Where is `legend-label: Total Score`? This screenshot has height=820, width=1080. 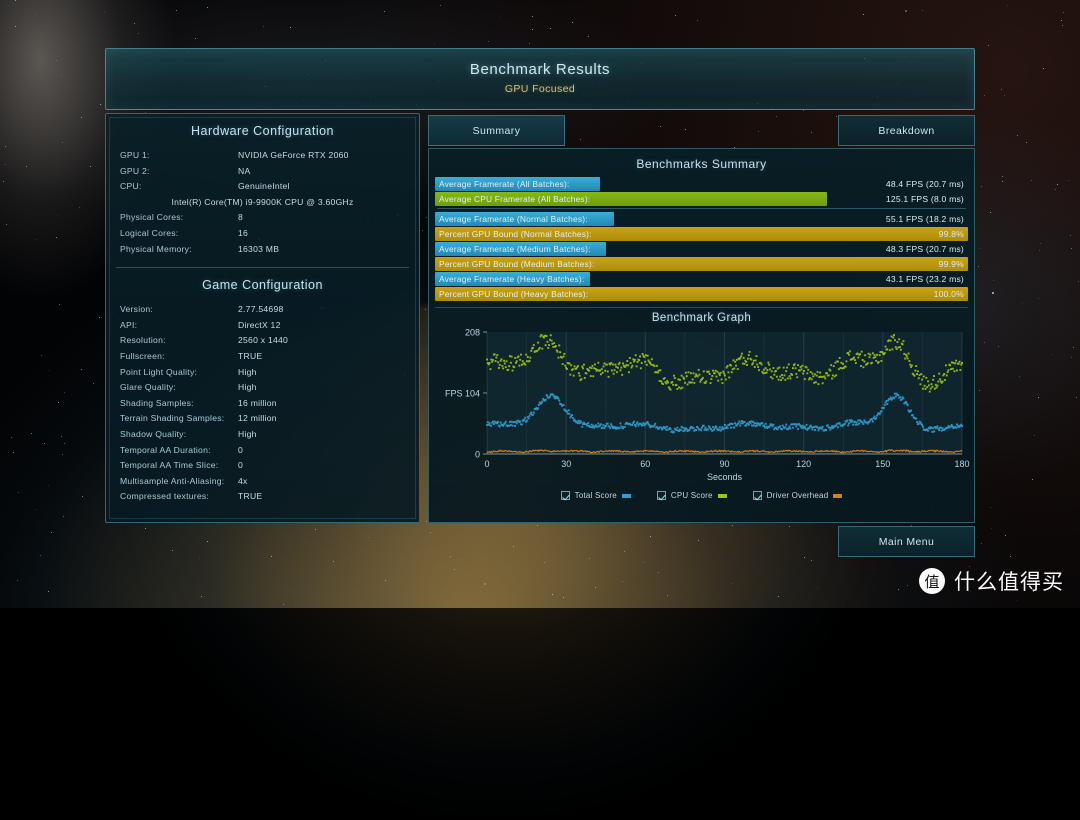 legend-label: Total Score is located at coordinates (595, 495).